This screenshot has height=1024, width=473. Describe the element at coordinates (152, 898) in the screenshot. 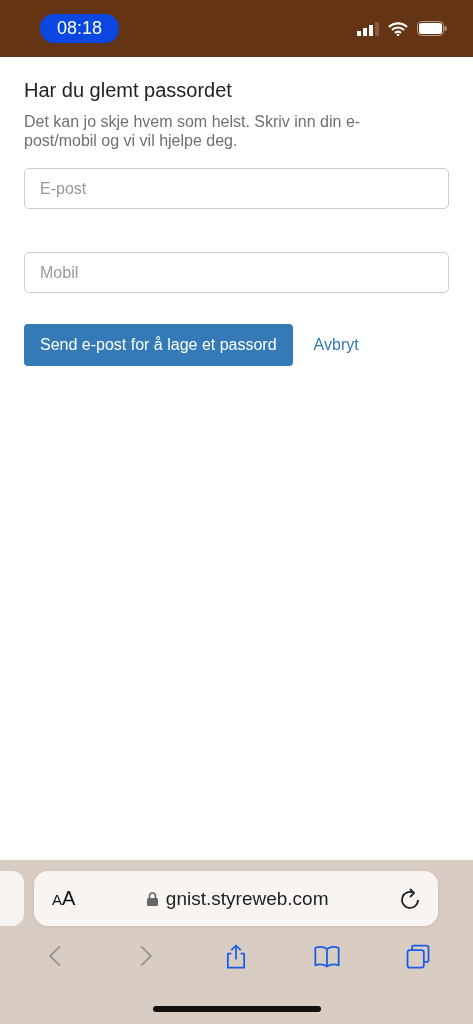

I see `lock-icon` at that location.